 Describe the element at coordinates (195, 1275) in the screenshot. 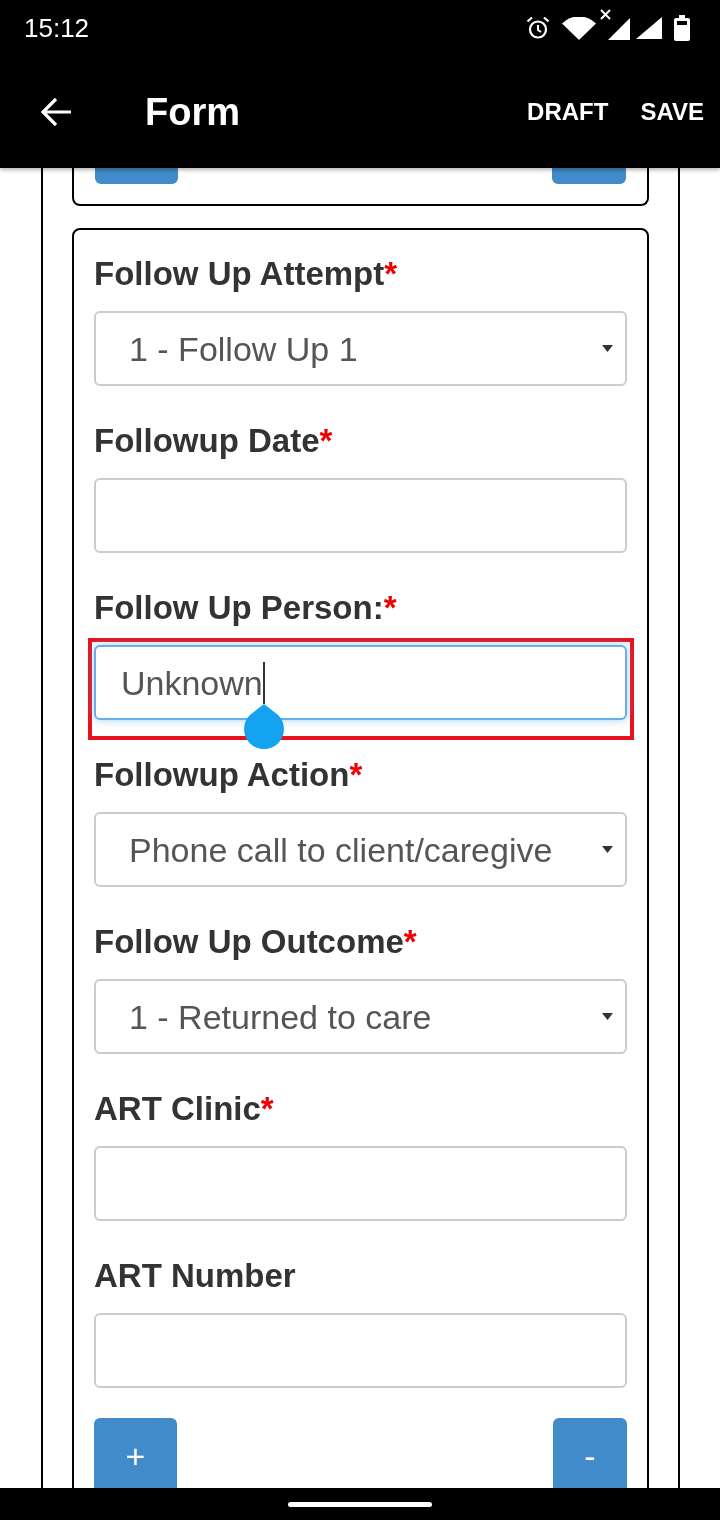

I see `field-label: ART Number` at that location.